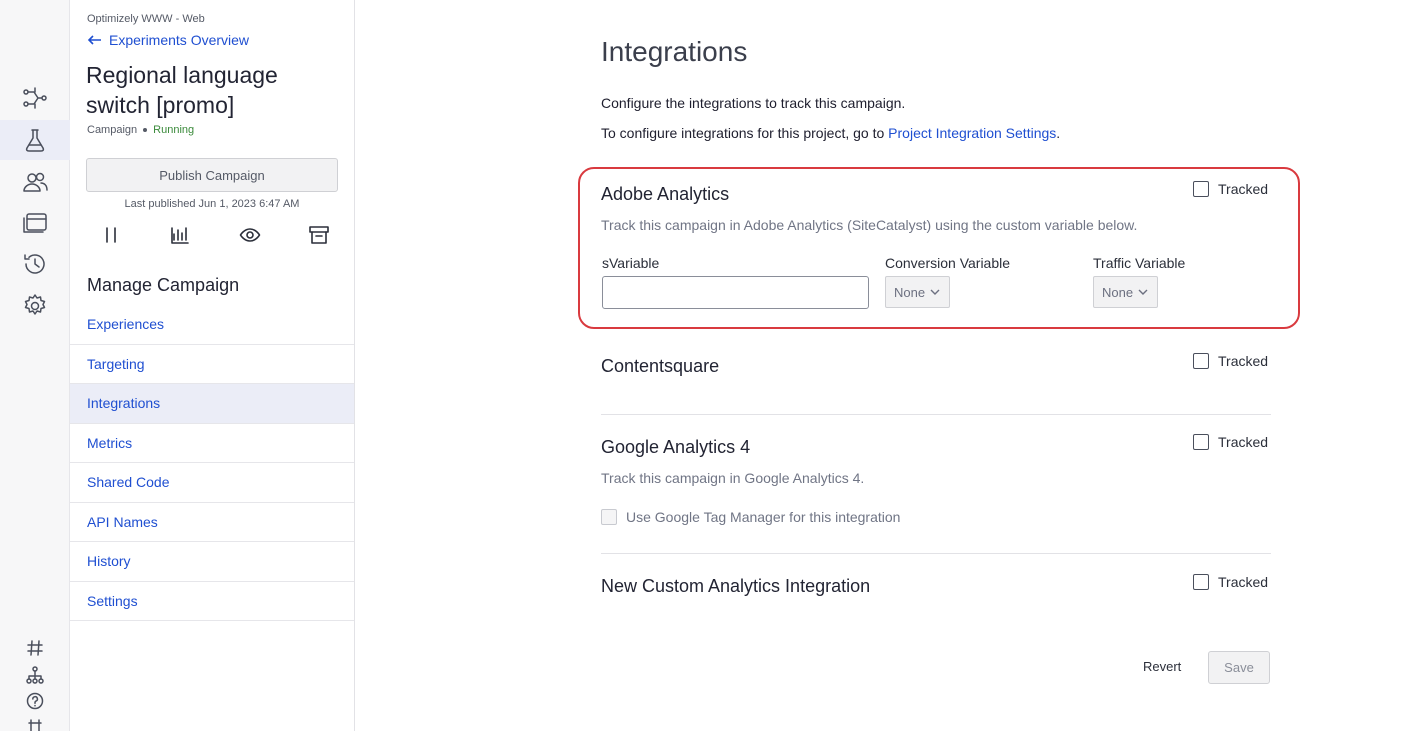 The width and height of the screenshot is (1423, 731). I want to click on nav-item-experiences: Experiences, so click(212, 325).